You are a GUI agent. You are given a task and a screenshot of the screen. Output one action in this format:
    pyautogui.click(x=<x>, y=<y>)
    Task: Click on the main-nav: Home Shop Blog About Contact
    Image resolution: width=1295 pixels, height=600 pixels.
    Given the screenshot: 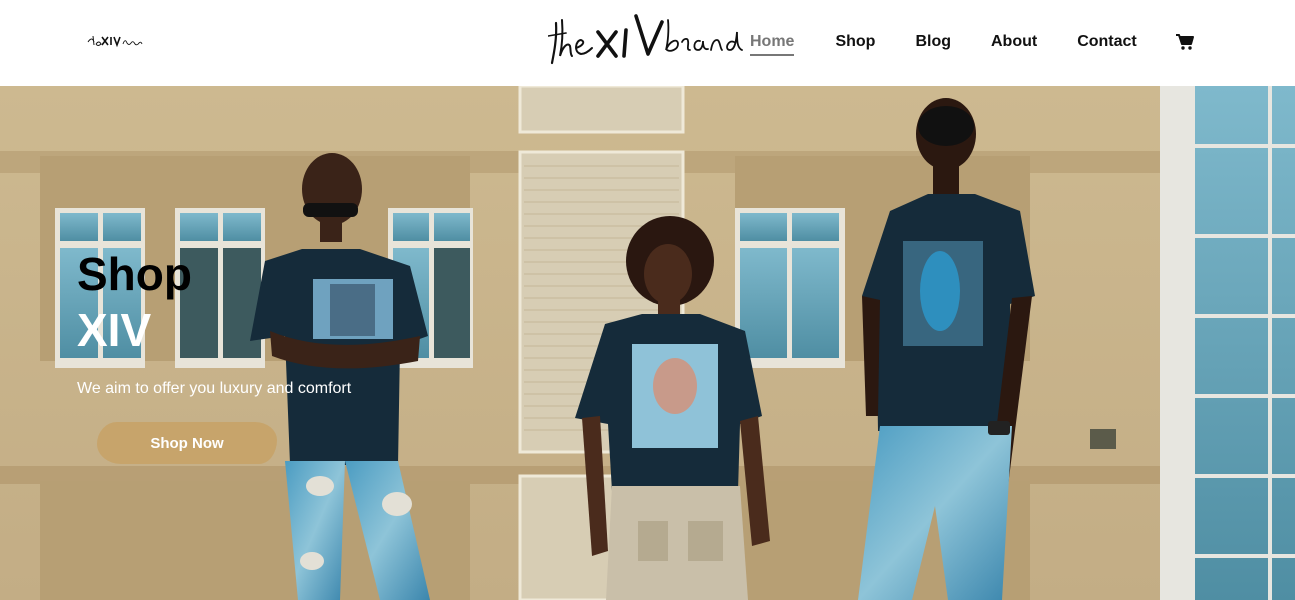 What is the action you would take?
    pyautogui.click(x=943, y=43)
    